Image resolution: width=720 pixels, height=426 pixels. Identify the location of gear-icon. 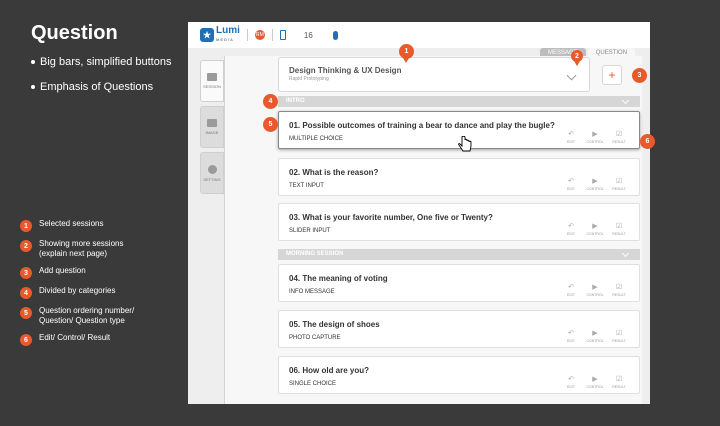
(212, 169).